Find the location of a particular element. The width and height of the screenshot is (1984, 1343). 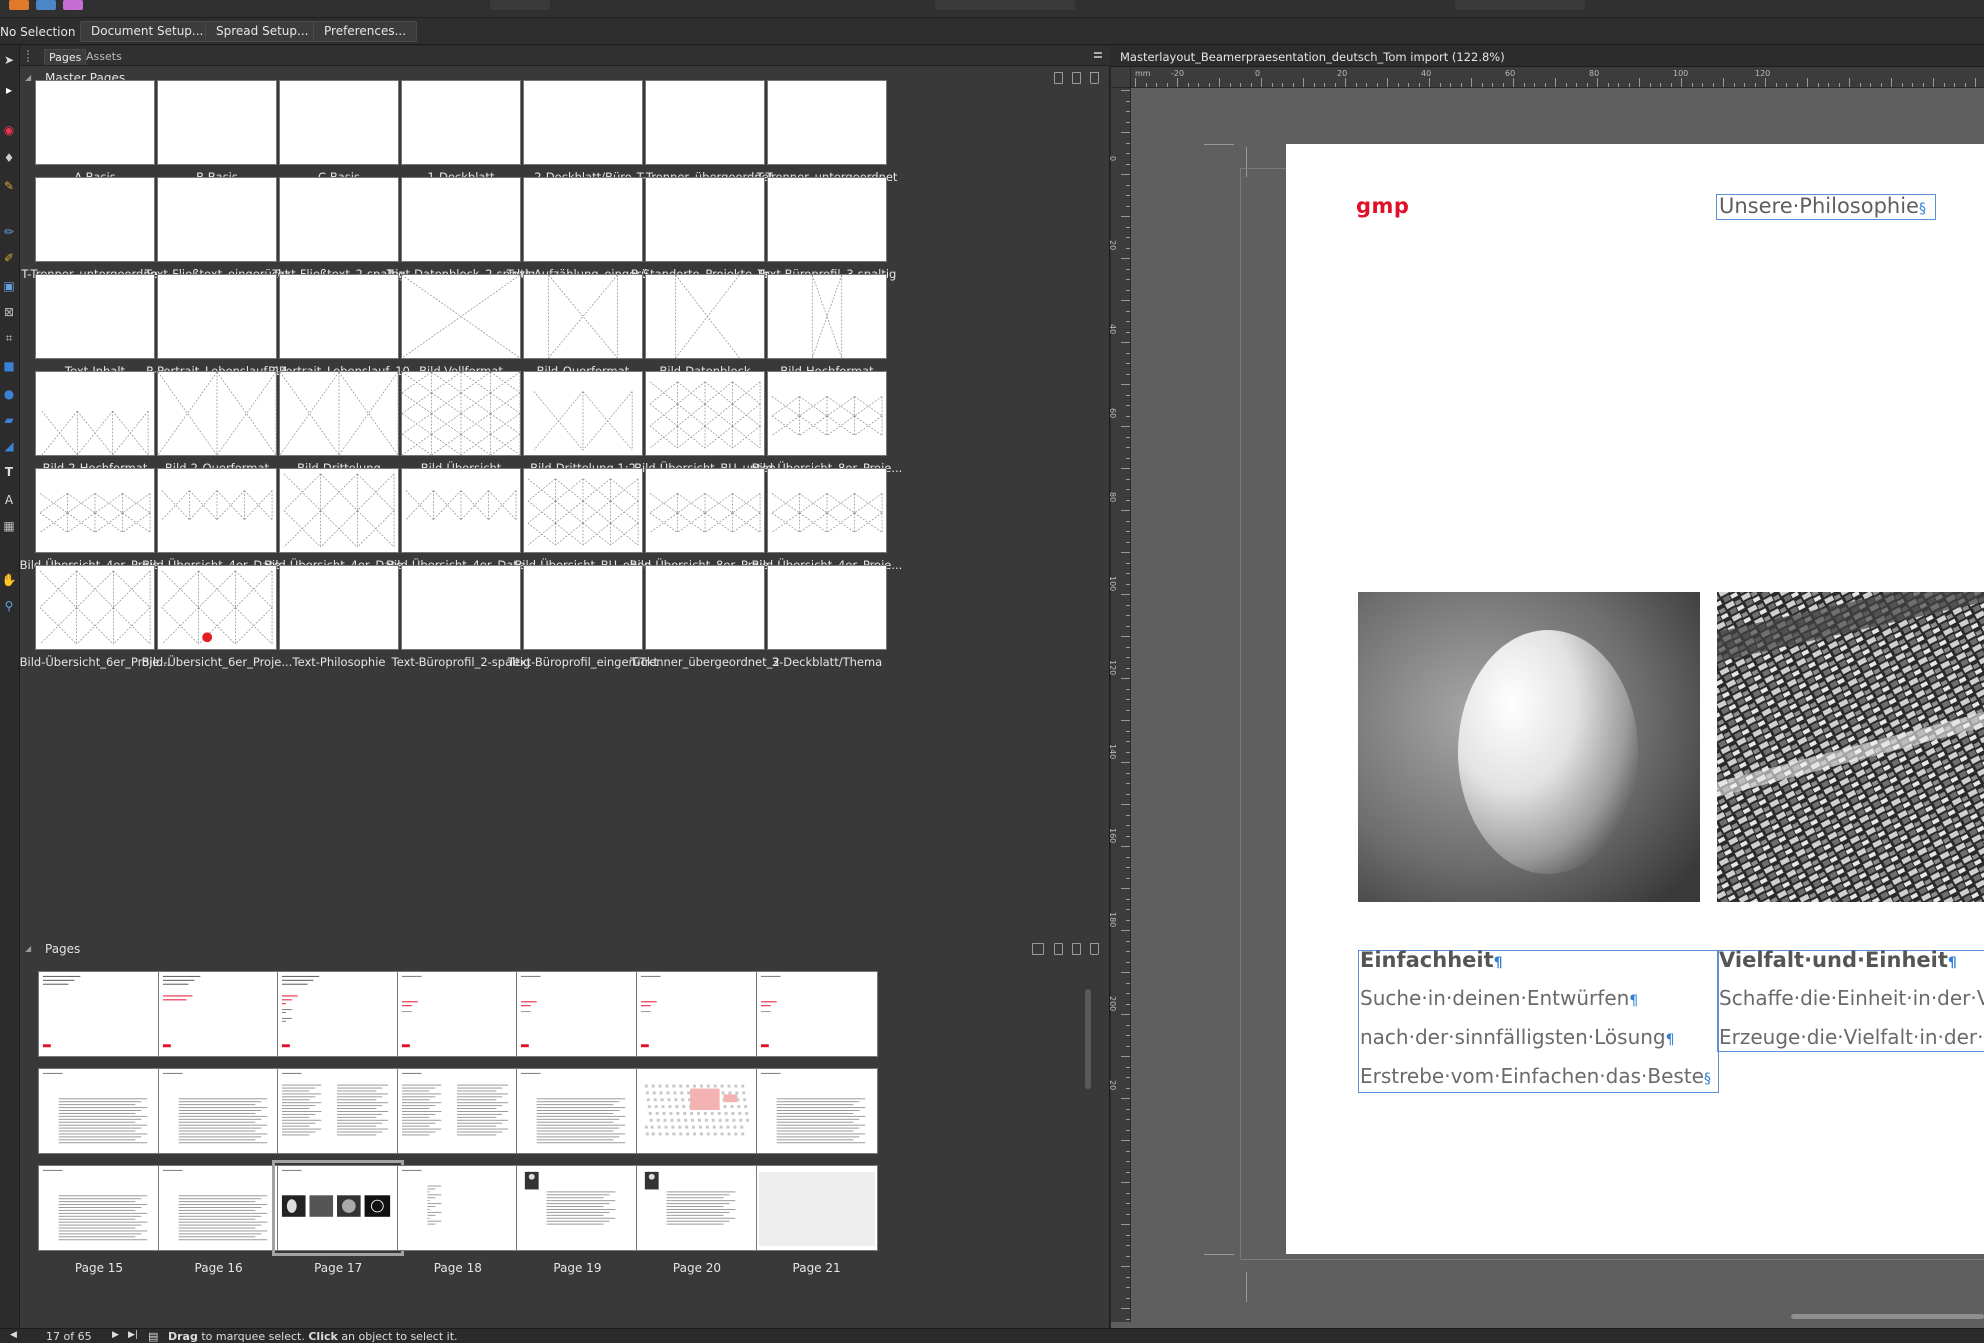

persona-designer-icon is located at coordinates (73, 5).